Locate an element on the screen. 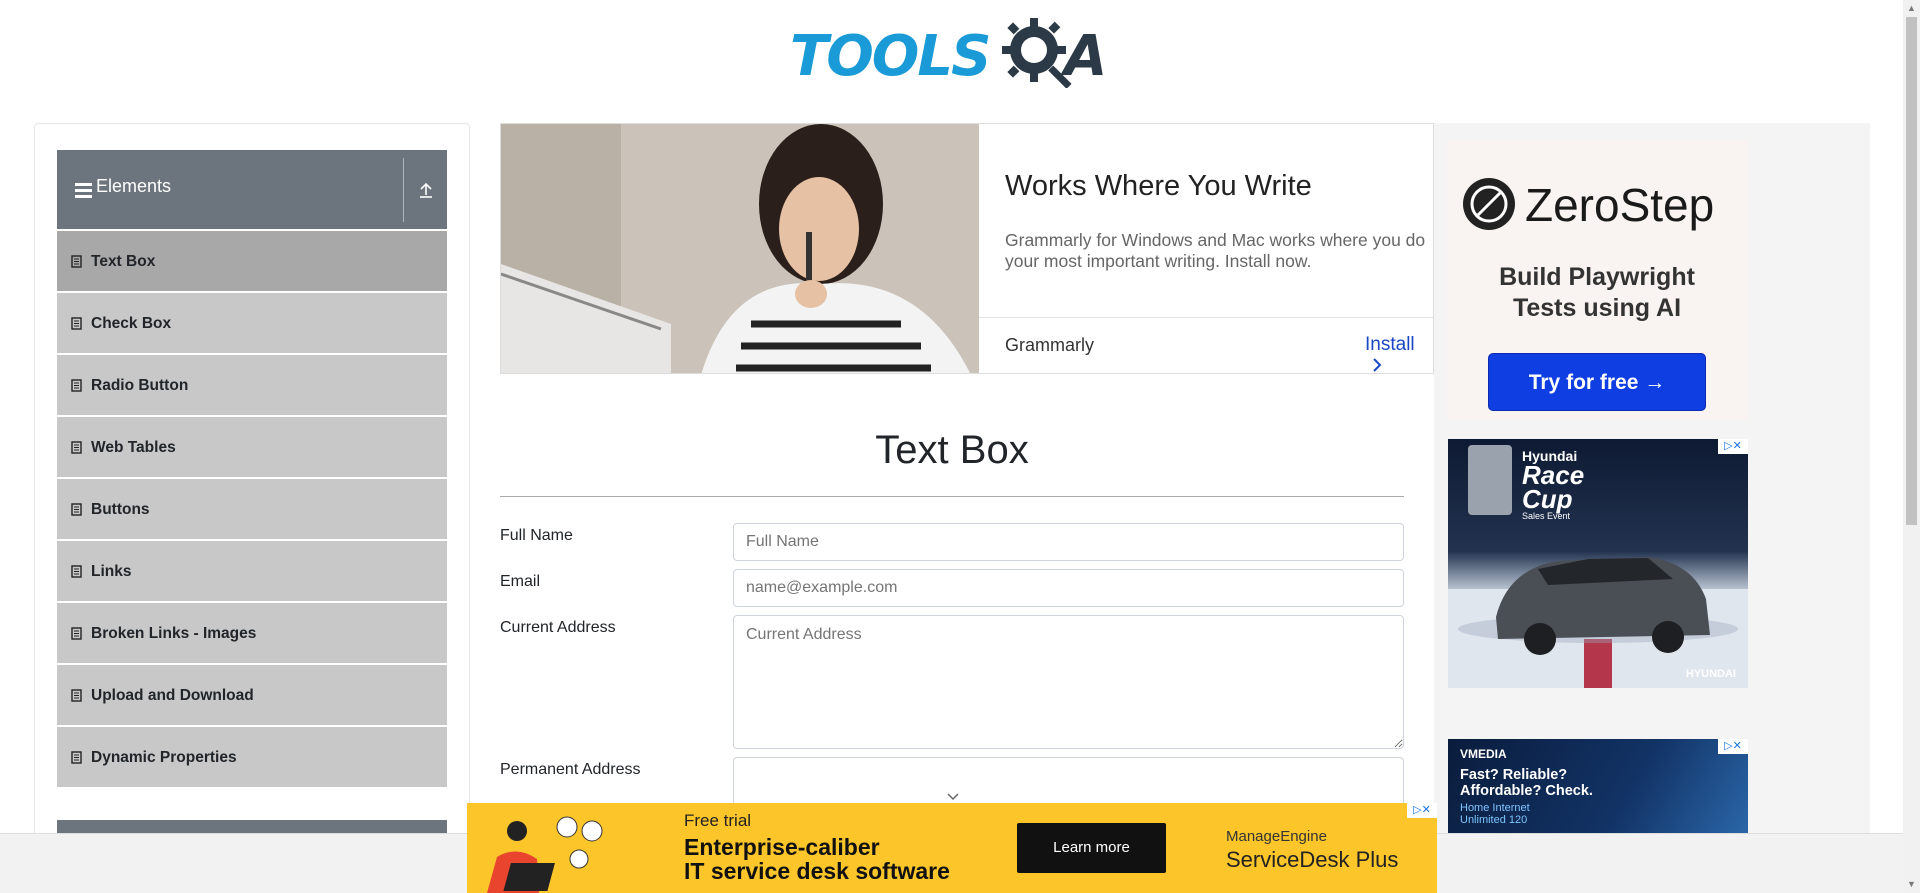  sidebar-item-label: Web Tables is located at coordinates (133, 447).